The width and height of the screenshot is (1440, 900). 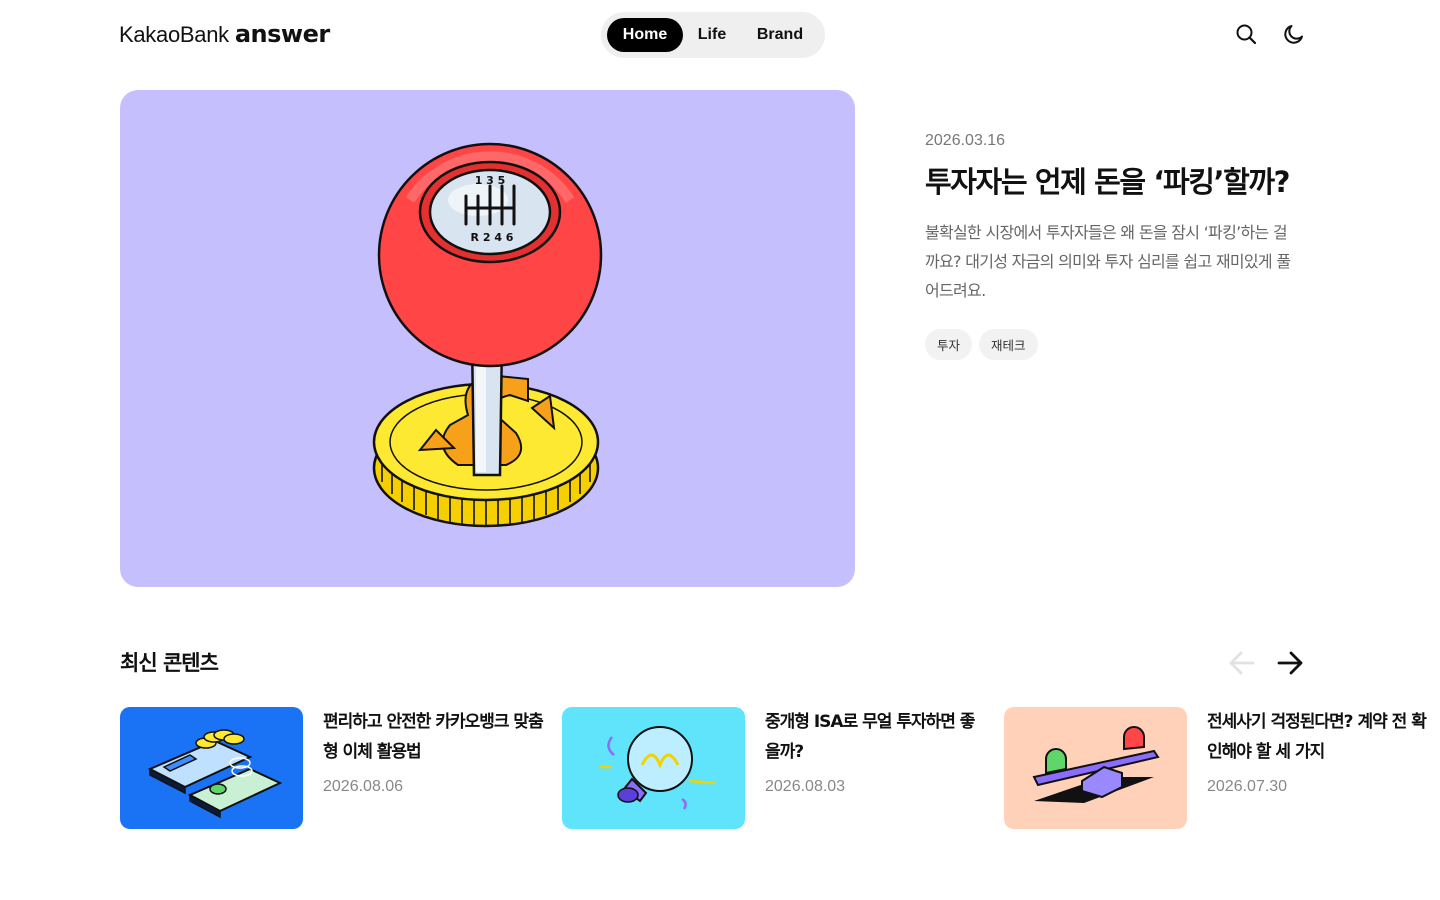 What do you see at coordinates (211, 768) in the screenshot?
I see `card-thumbnail-transfer` at bounding box center [211, 768].